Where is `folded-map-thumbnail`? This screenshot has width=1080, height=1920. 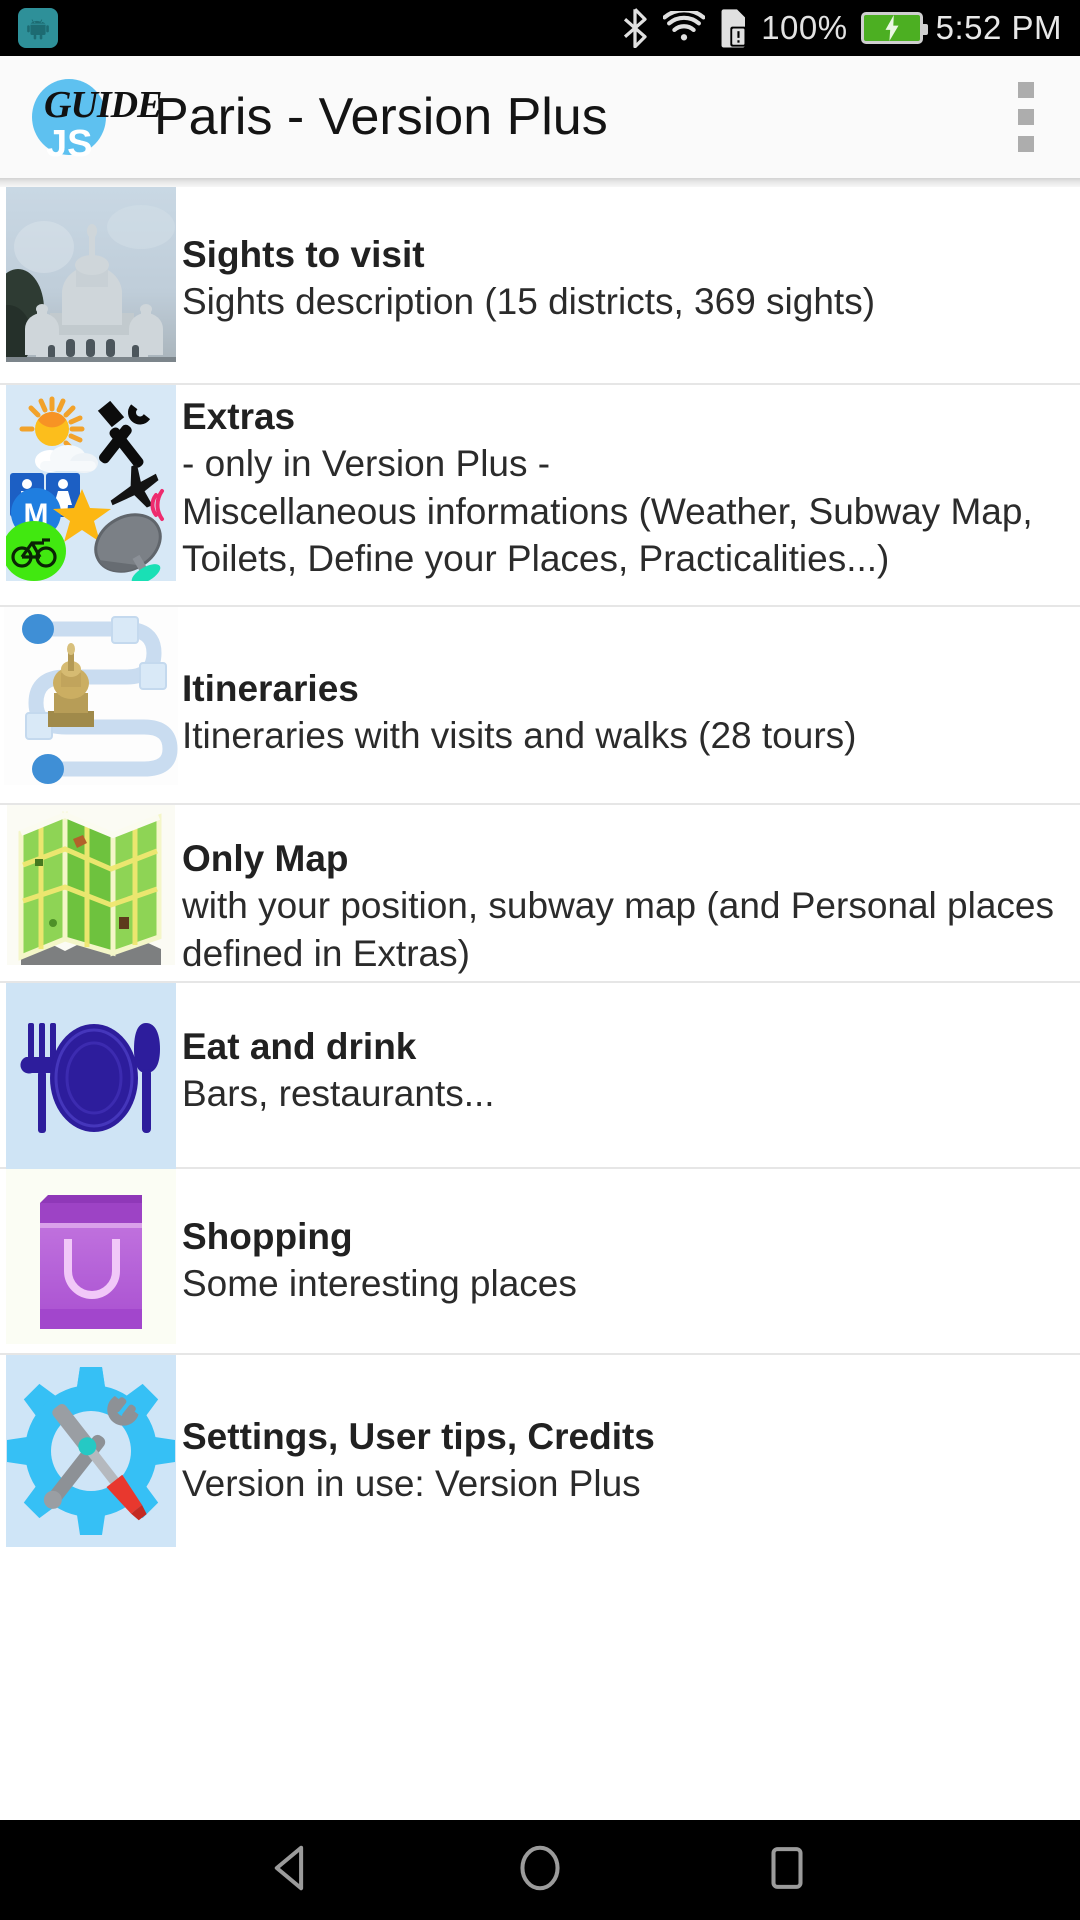 folded-map-thumbnail is located at coordinates (91, 885).